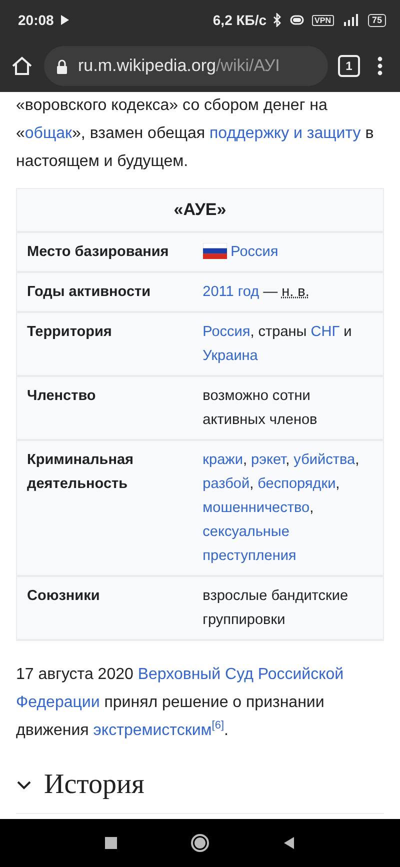 The image size is (400, 867). What do you see at coordinates (222, 460) in the screenshot?
I see `link: кражи` at bounding box center [222, 460].